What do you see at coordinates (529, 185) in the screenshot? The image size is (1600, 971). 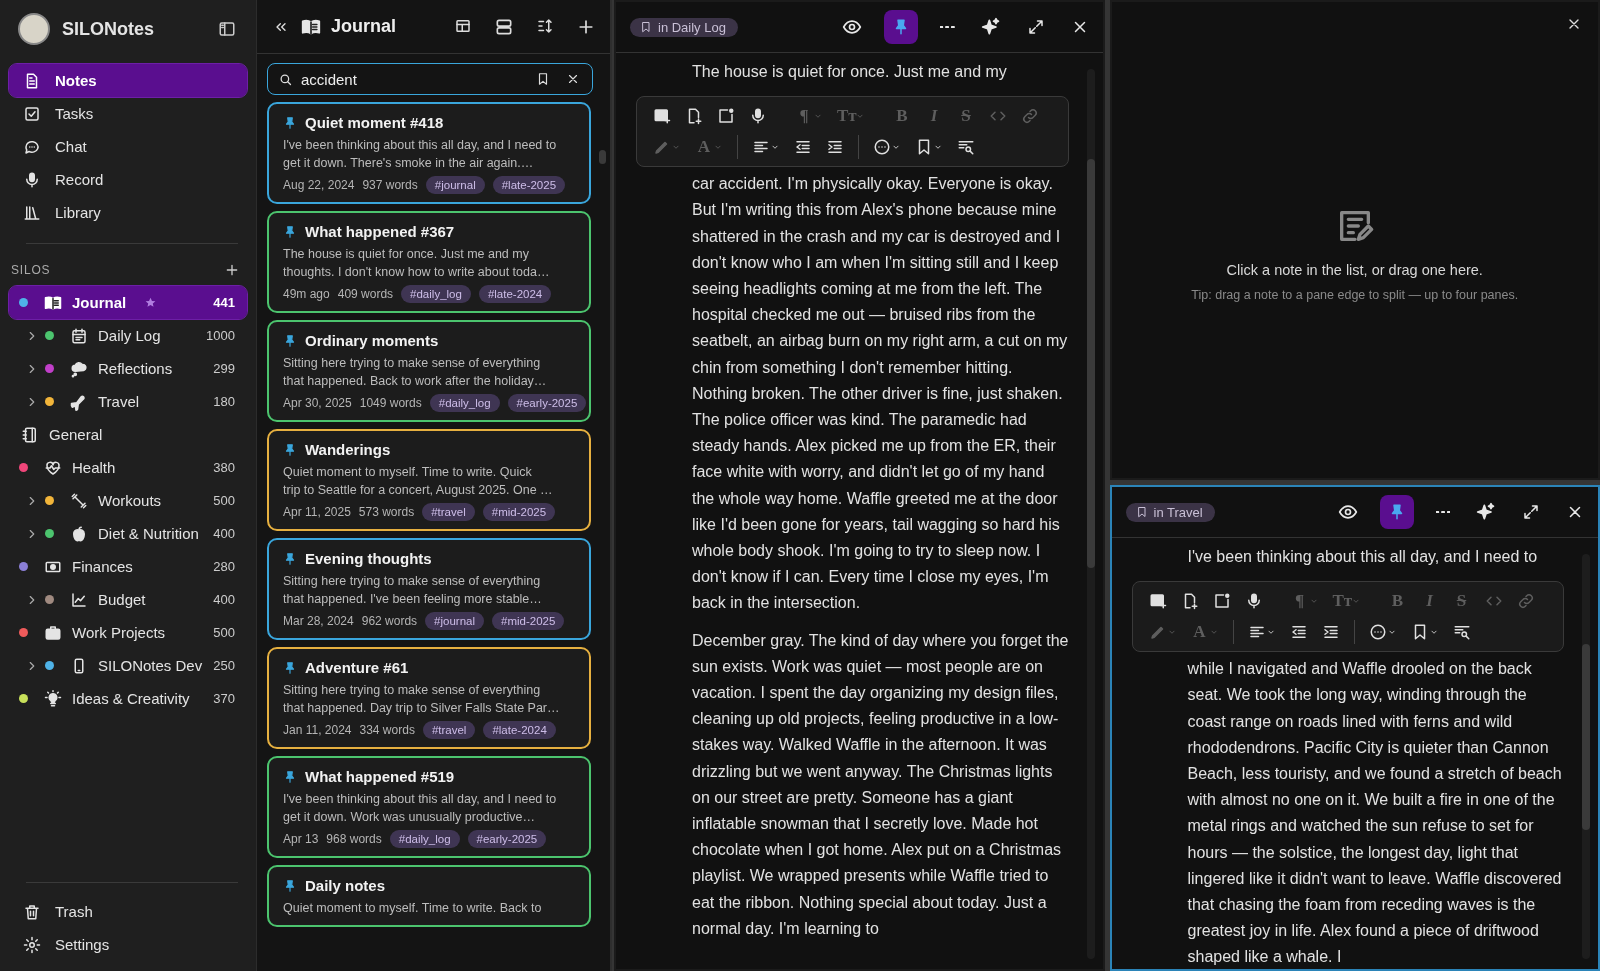 I see `tag-chip: #late-2025` at bounding box center [529, 185].